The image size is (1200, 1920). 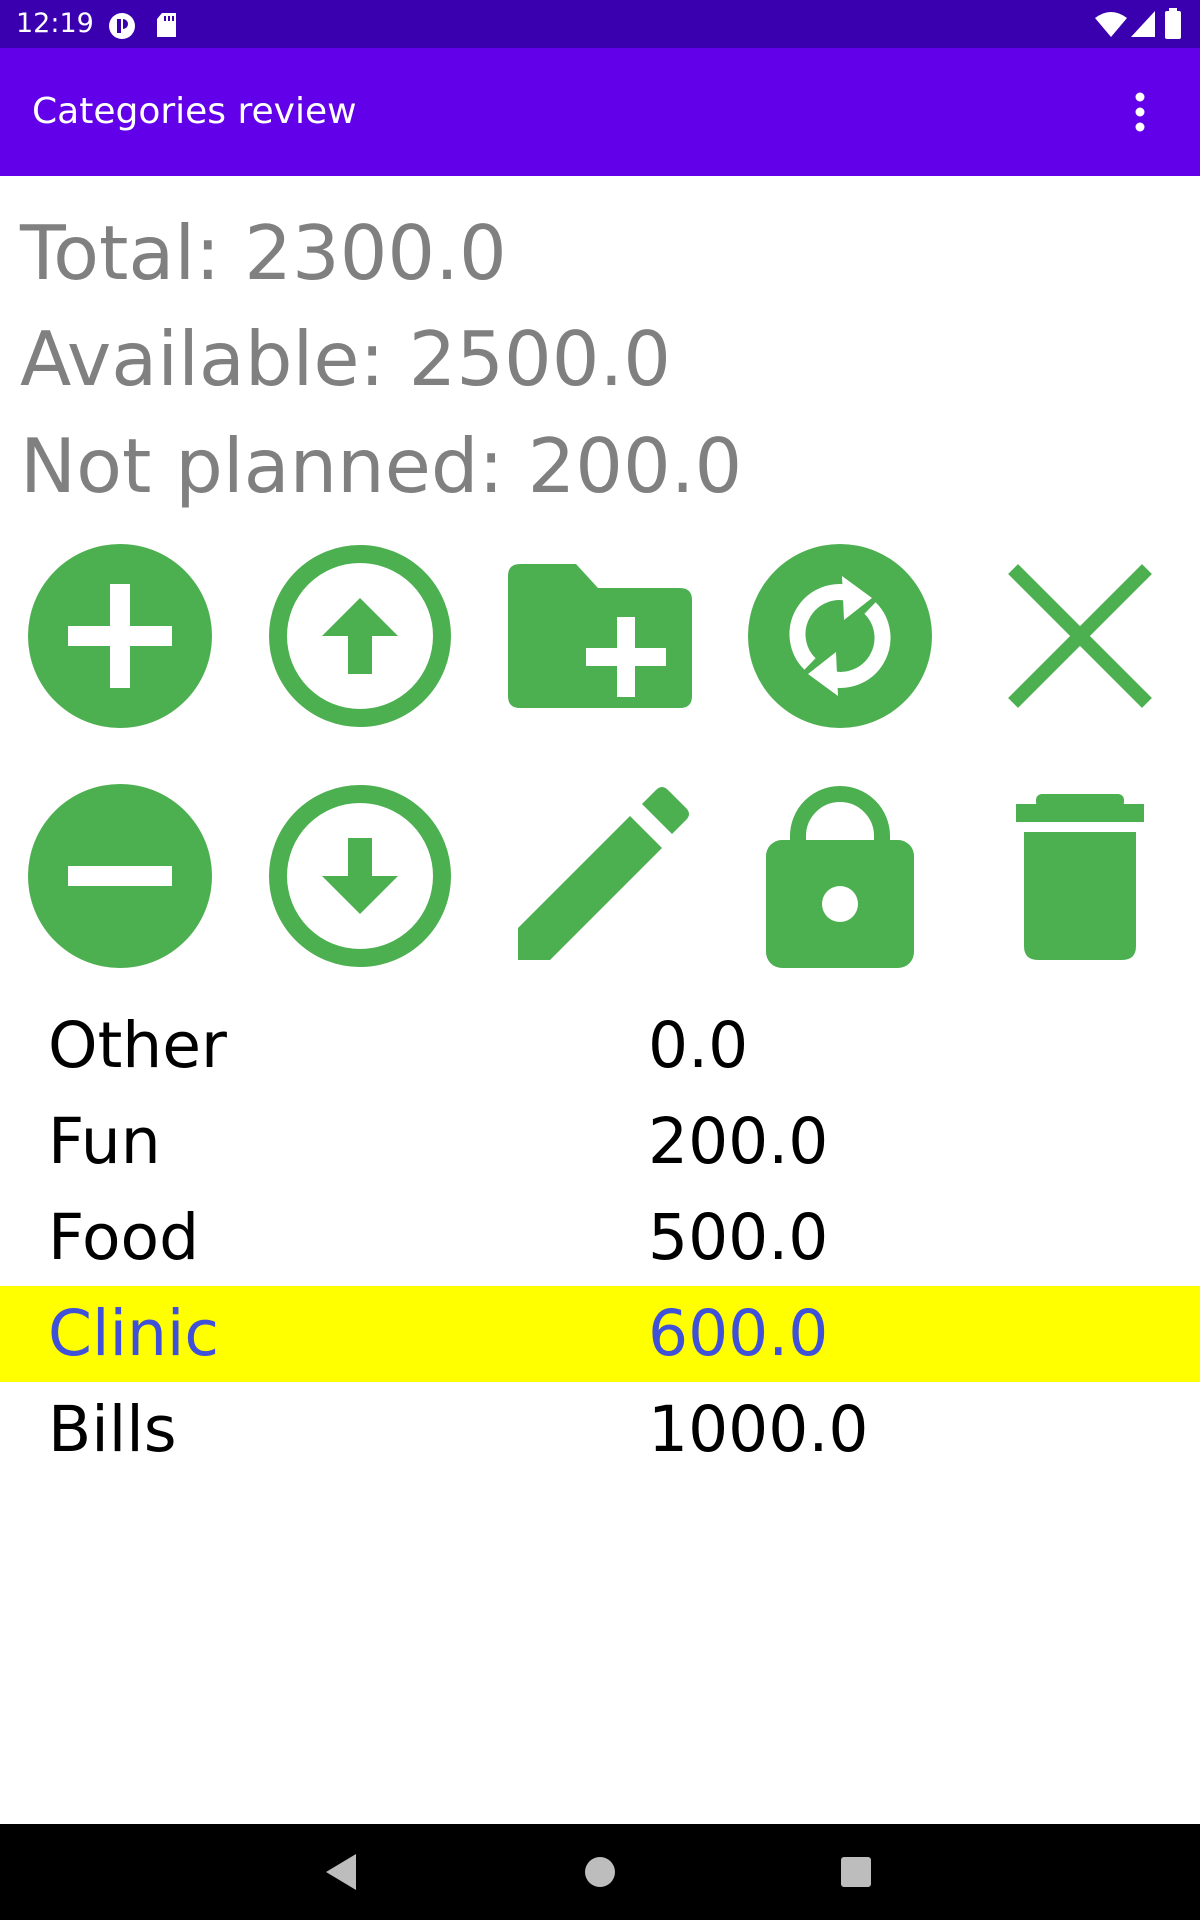 I want to click on recents-icon, so click(x=856, y=1872).